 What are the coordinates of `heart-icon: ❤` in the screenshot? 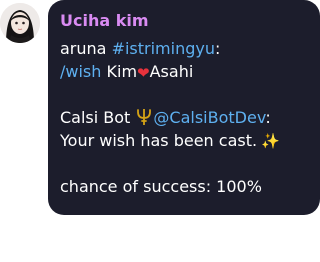 It's located at (143, 73).